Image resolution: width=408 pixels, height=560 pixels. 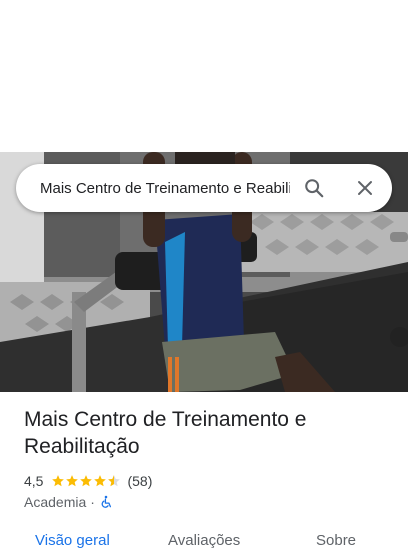 I want to click on star-half-icon, so click(x=114, y=481).